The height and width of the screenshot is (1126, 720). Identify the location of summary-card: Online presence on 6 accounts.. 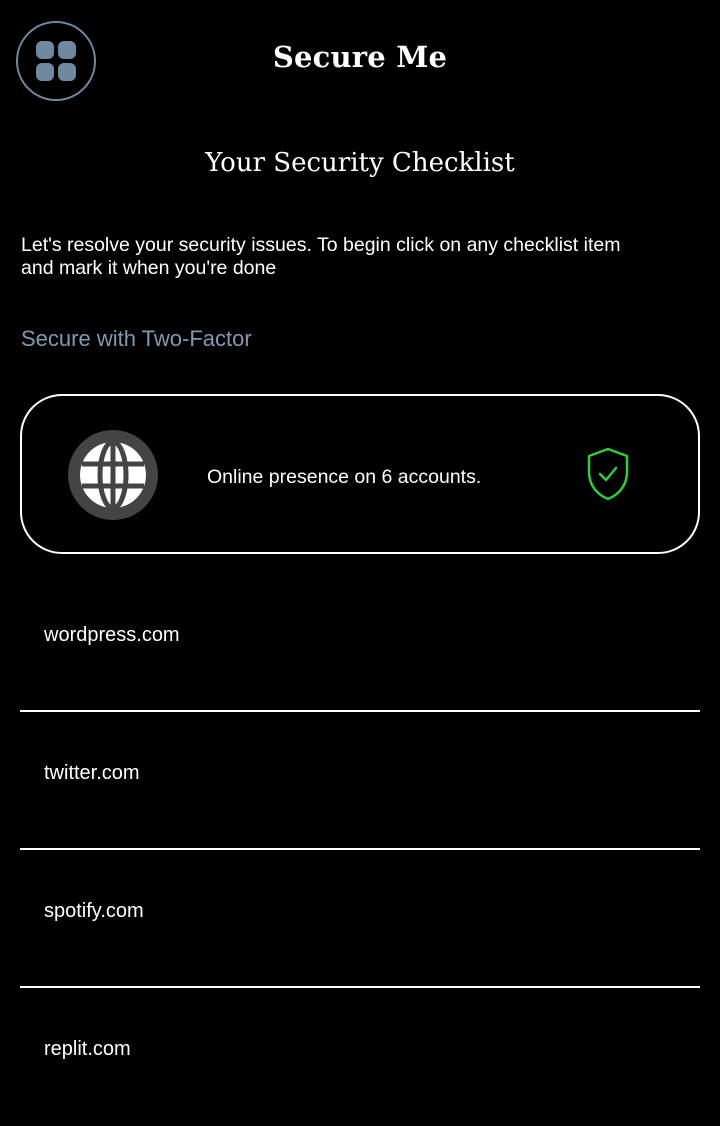
(360, 474).